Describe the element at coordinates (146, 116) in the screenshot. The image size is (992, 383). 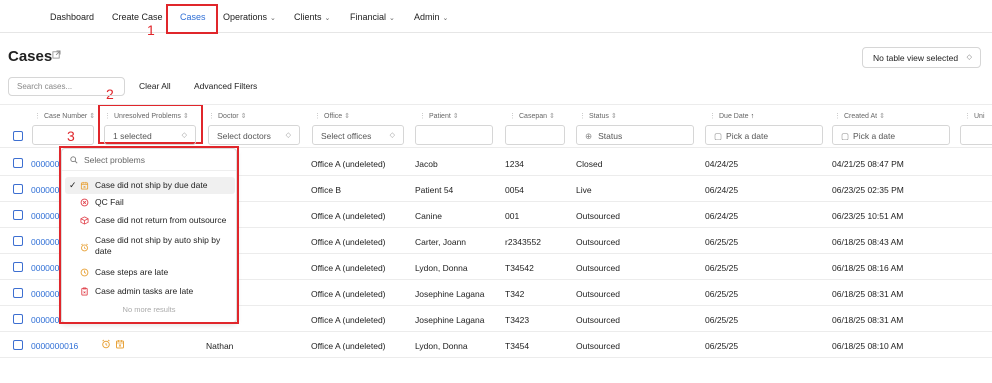
I see `column-unresolved-problems: ⋮ Unresolved Problems ⇕` at that location.